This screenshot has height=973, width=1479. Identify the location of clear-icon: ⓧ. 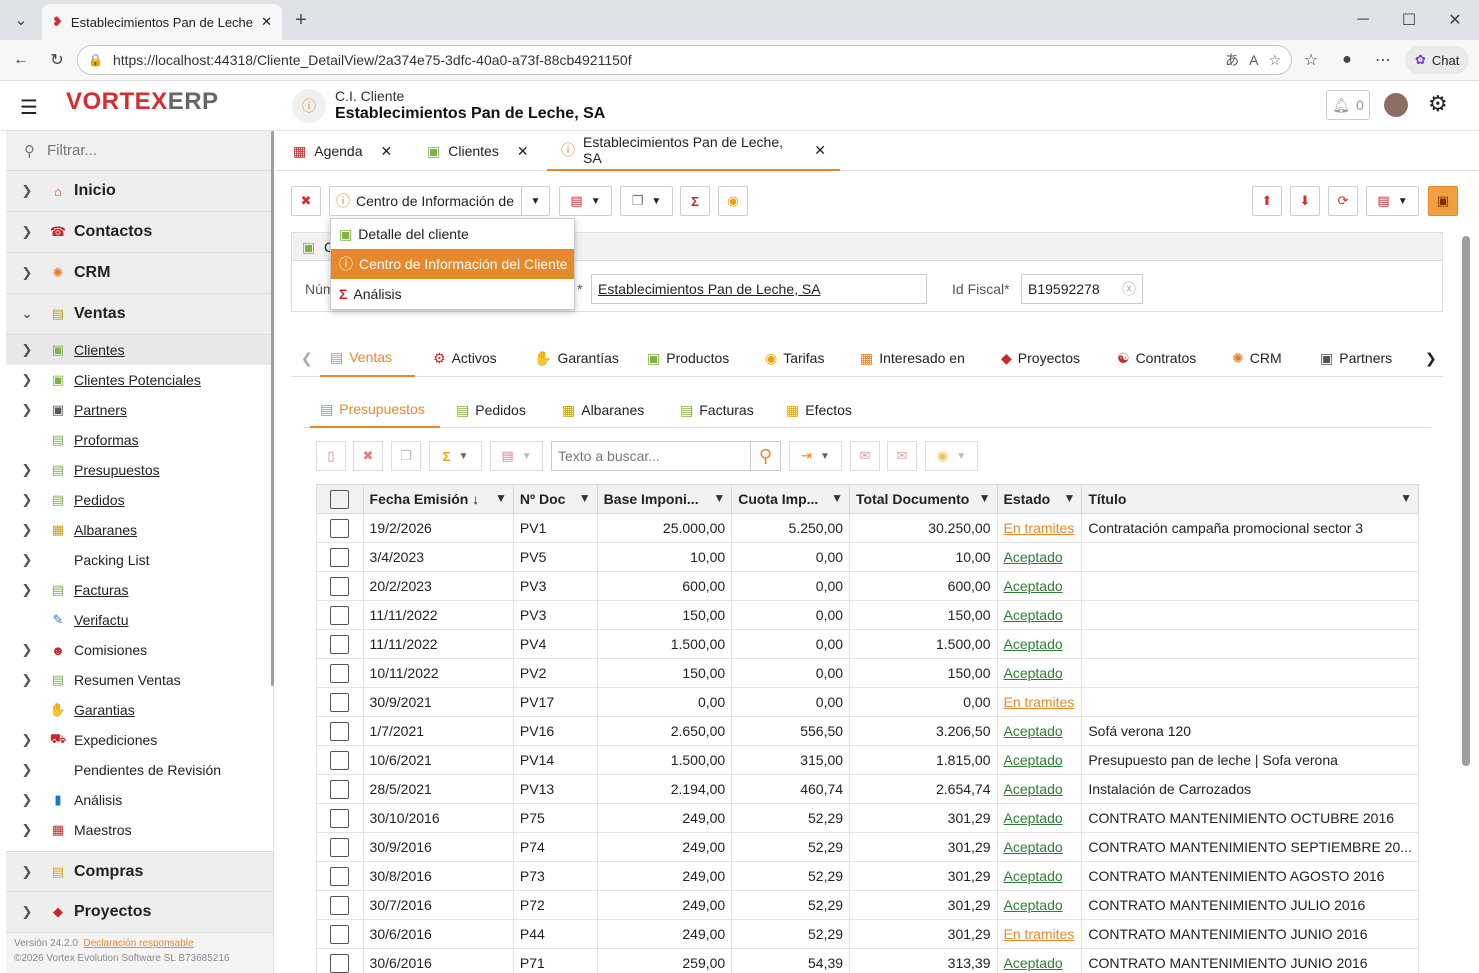
(1129, 289).